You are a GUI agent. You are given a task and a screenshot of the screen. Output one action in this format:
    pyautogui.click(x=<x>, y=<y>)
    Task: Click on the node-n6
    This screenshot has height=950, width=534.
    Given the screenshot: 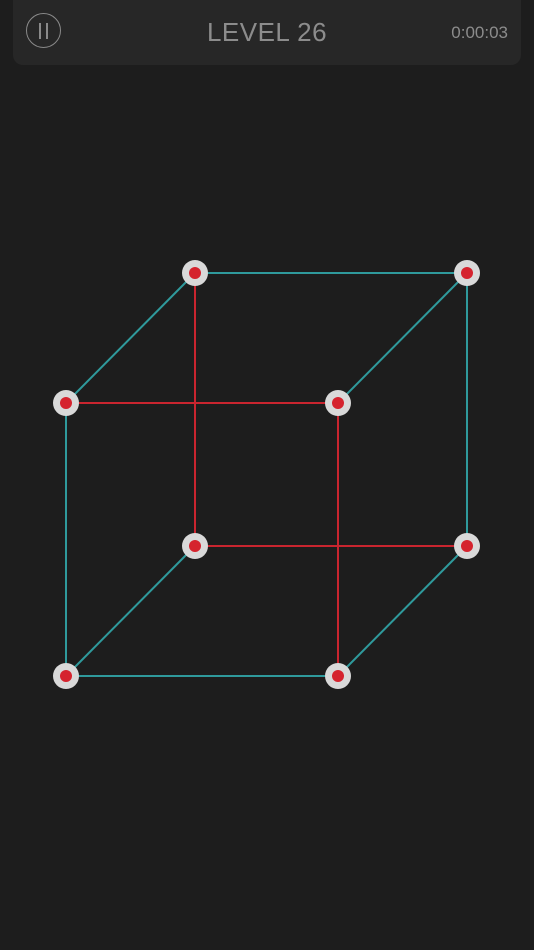 What is the action you would take?
    pyautogui.click(x=467, y=546)
    